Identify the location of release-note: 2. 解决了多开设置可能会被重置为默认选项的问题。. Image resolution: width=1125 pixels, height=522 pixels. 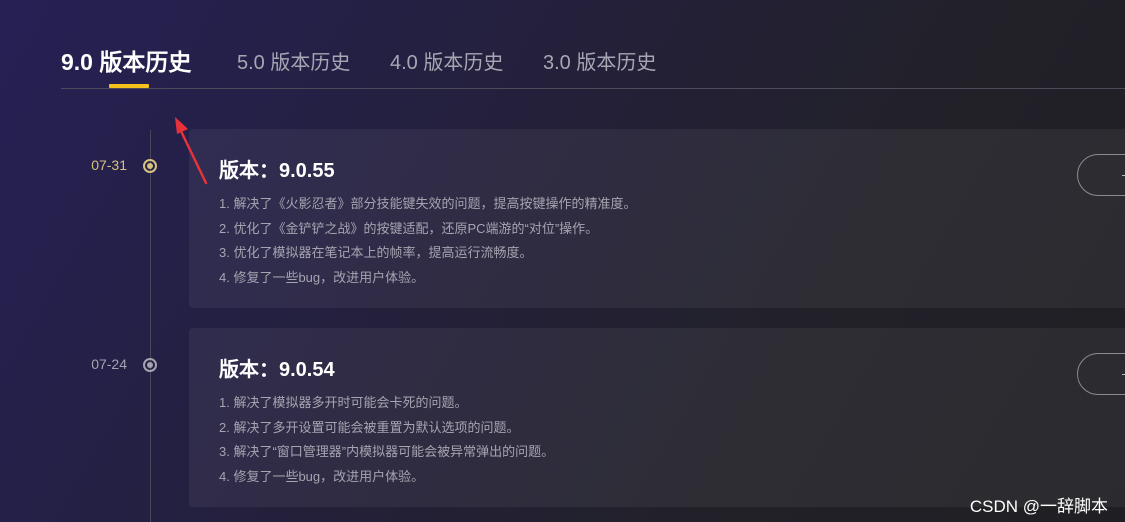
(369, 427).